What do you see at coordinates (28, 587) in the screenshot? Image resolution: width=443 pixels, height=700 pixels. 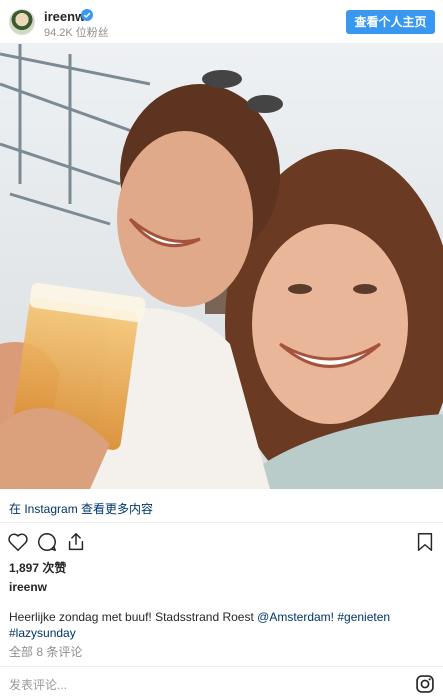 I see `author-username: ireenw` at bounding box center [28, 587].